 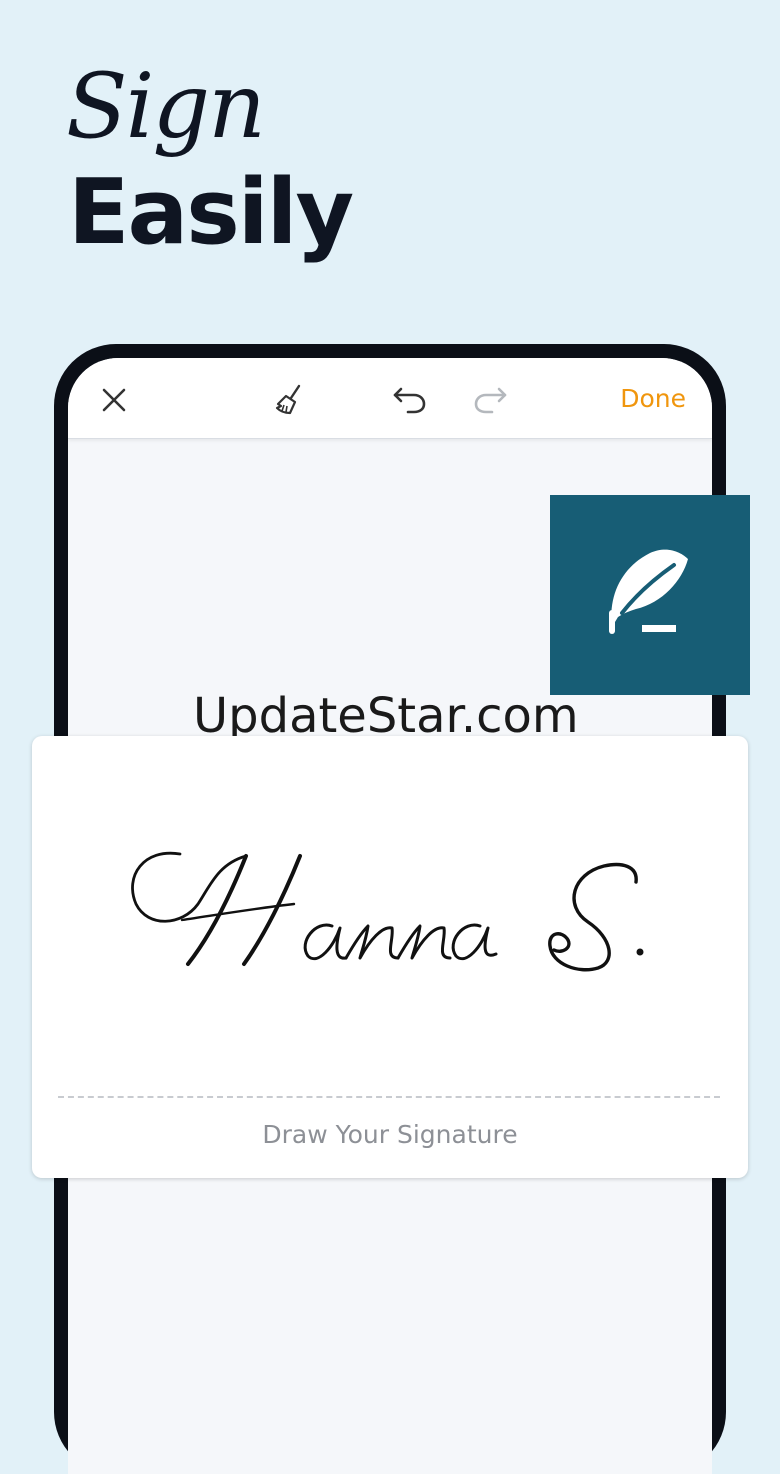 What do you see at coordinates (387, 911) in the screenshot?
I see `signature-drawing` at bounding box center [387, 911].